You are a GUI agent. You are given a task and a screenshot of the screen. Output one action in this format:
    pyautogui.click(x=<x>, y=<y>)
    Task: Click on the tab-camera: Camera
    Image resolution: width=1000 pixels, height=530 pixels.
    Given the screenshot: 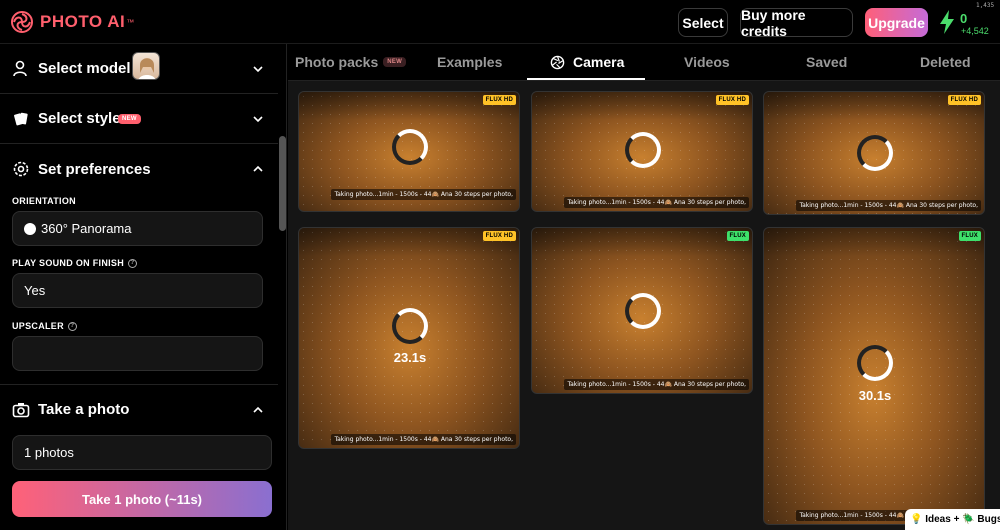 What is the action you would take?
    pyautogui.click(x=587, y=62)
    